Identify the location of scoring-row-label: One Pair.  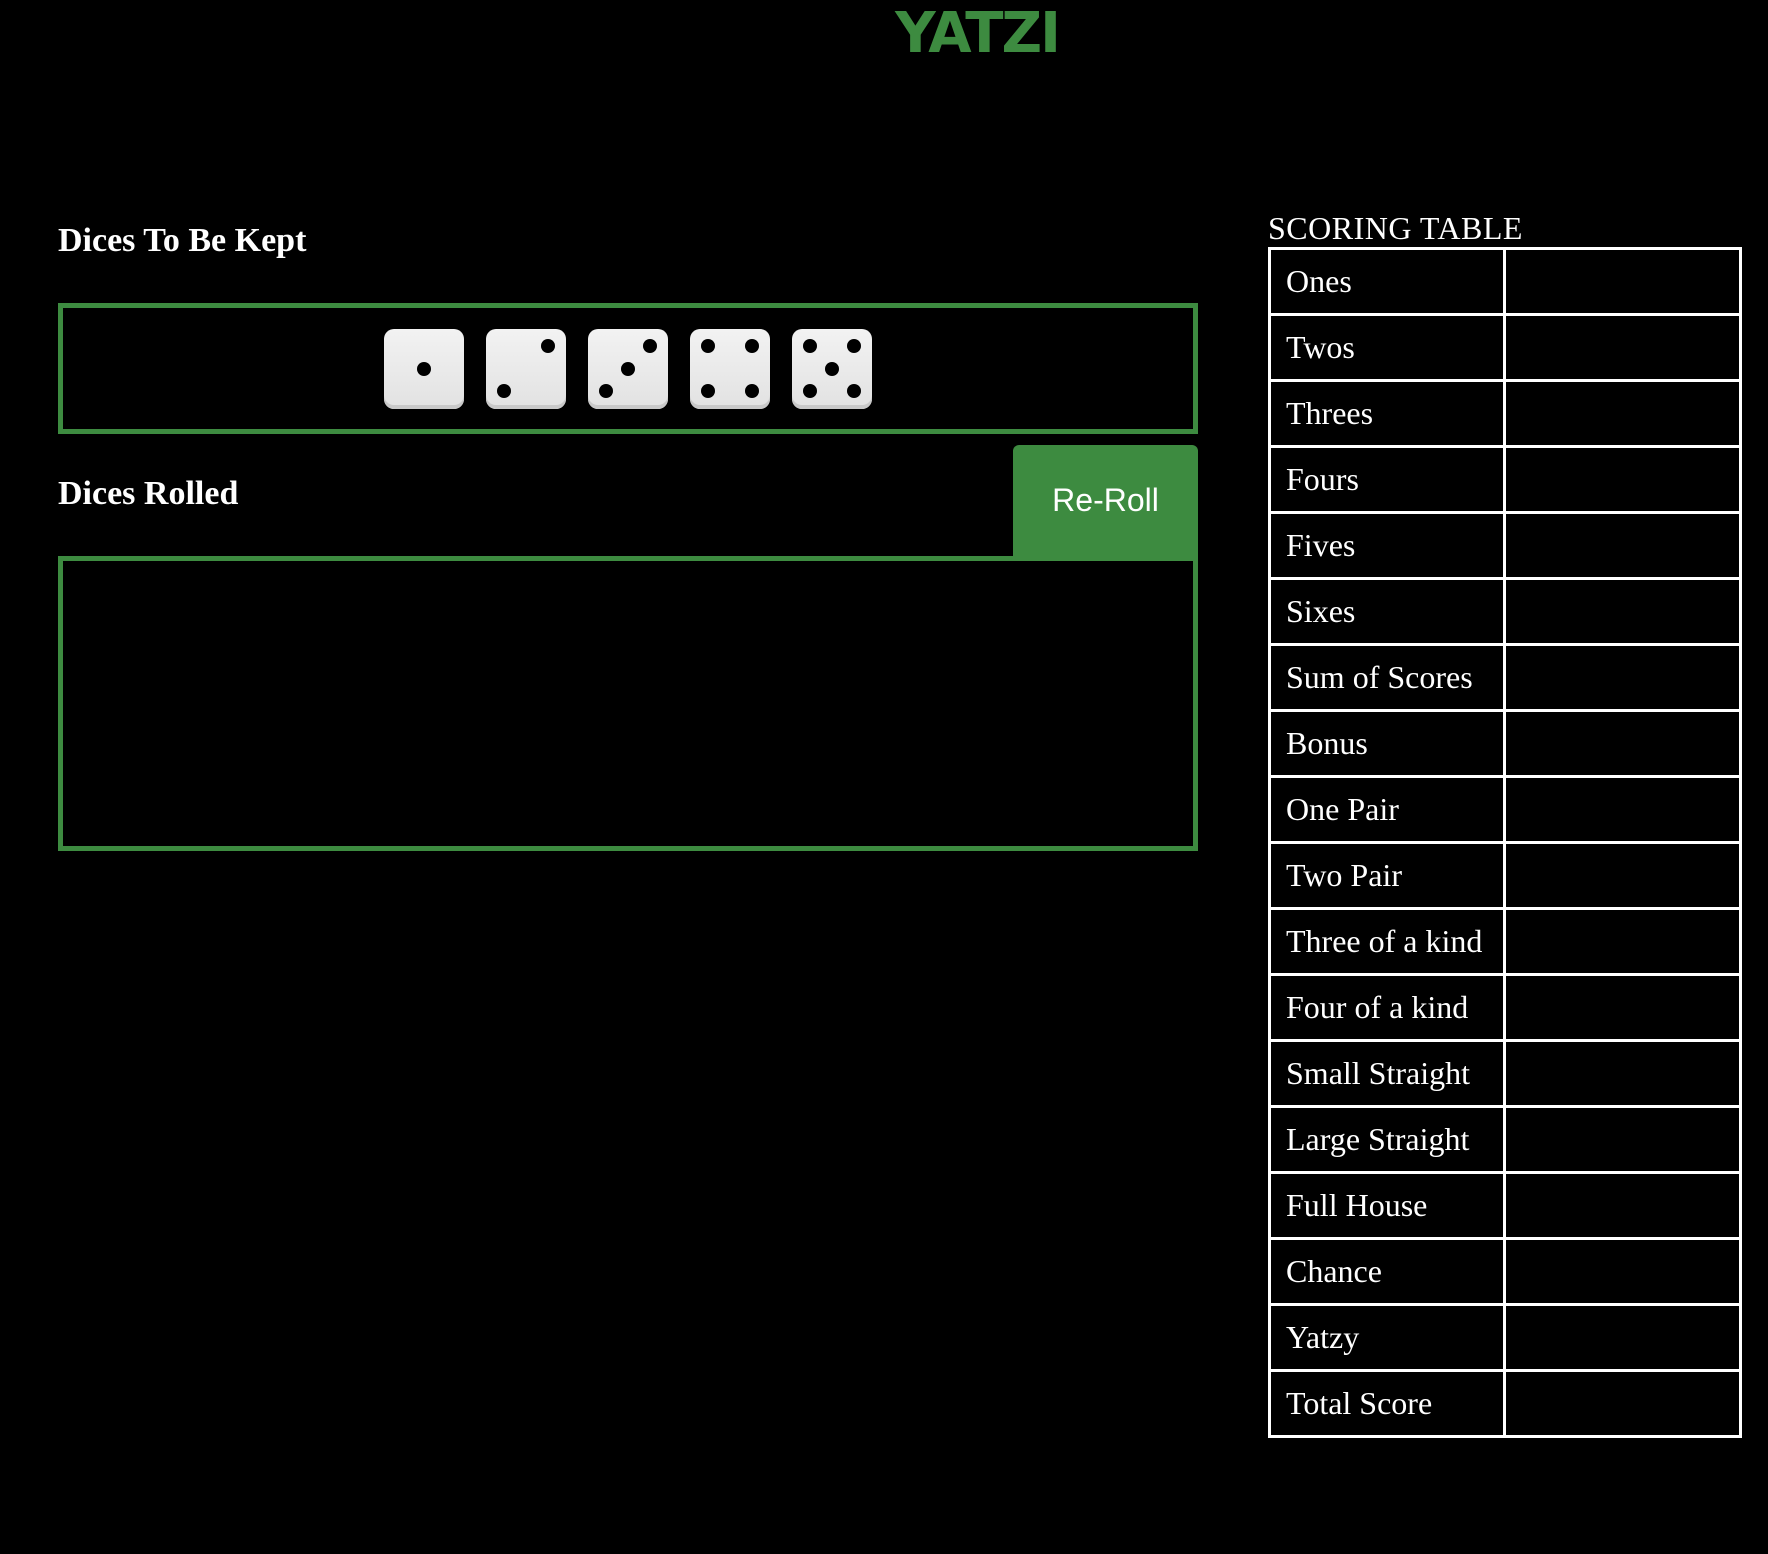
(1387, 809).